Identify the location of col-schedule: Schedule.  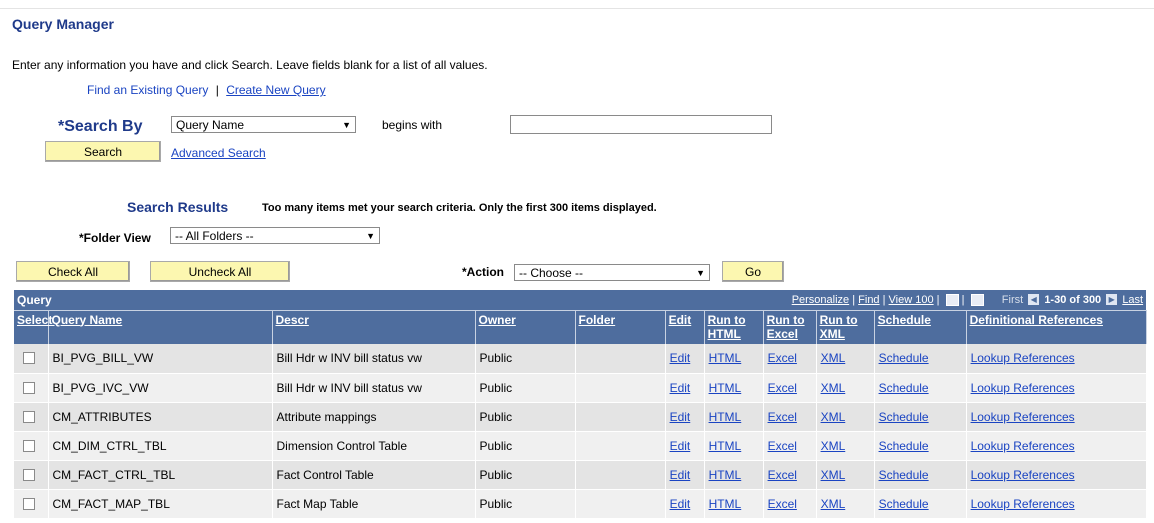
(920, 326).